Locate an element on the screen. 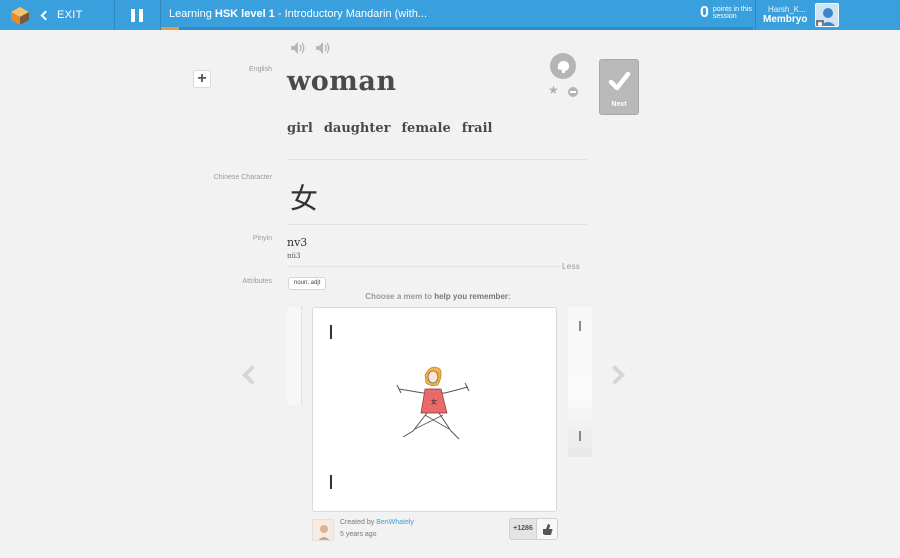  session-points: 0 points in this session is located at coordinates (727, 13).